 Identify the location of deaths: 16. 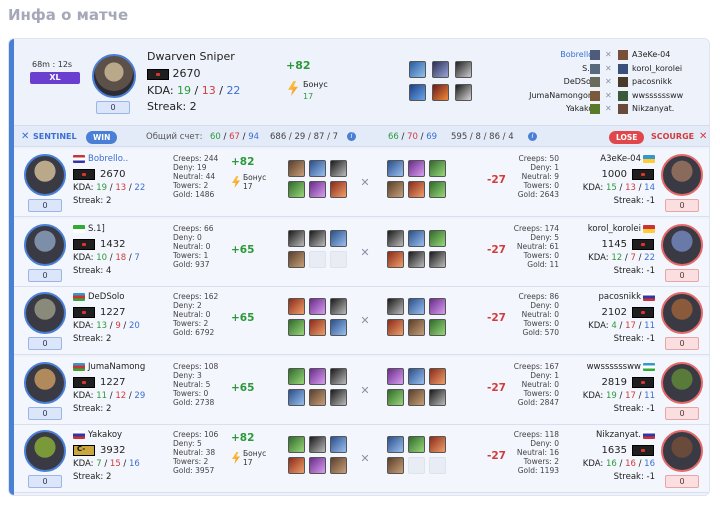
(630, 464).